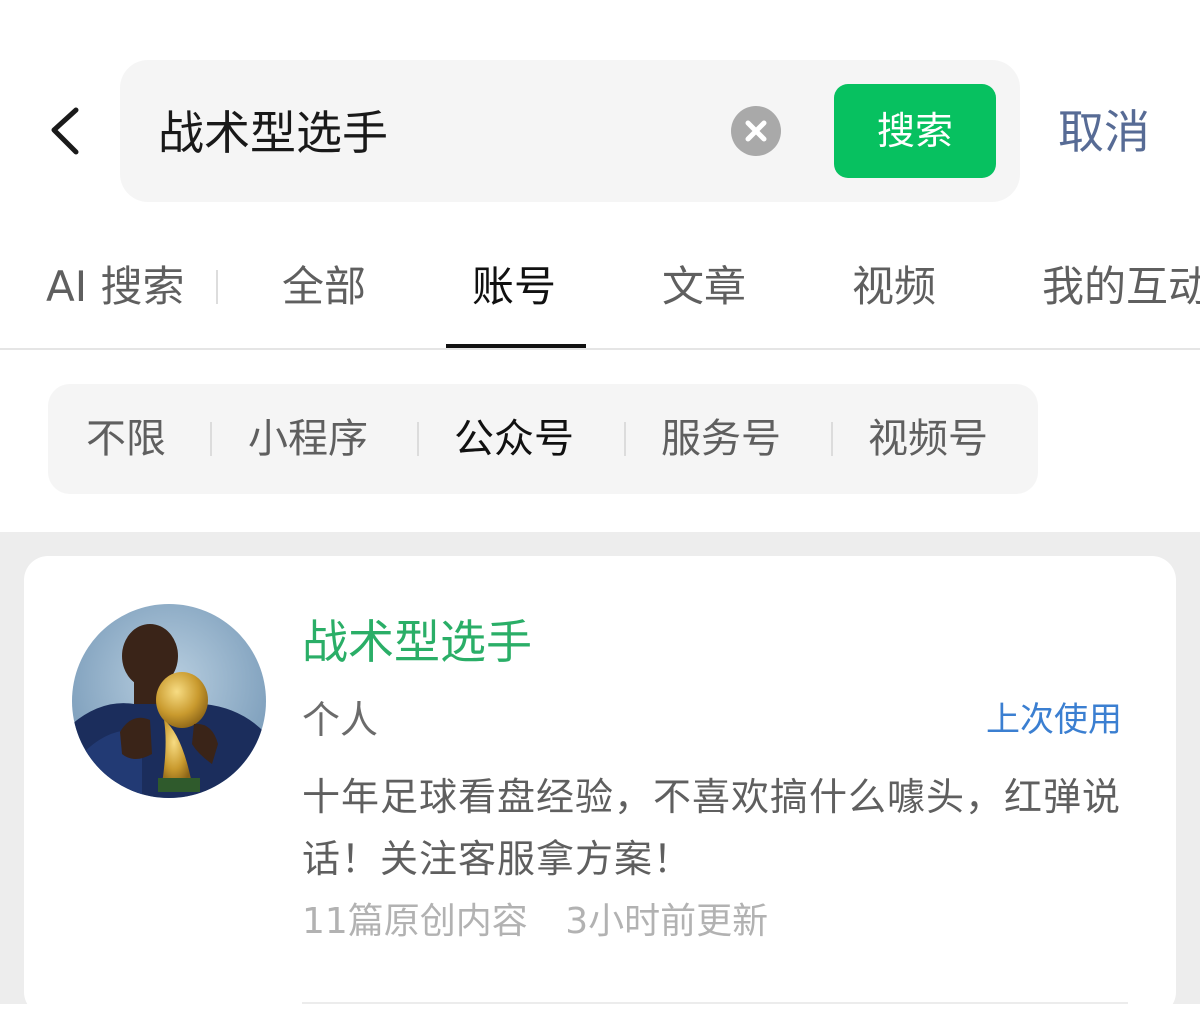 The image size is (1200, 1016). Describe the element at coordinates (704, 287) in the screenshot. I see `tab-articles: 文章` at that location.